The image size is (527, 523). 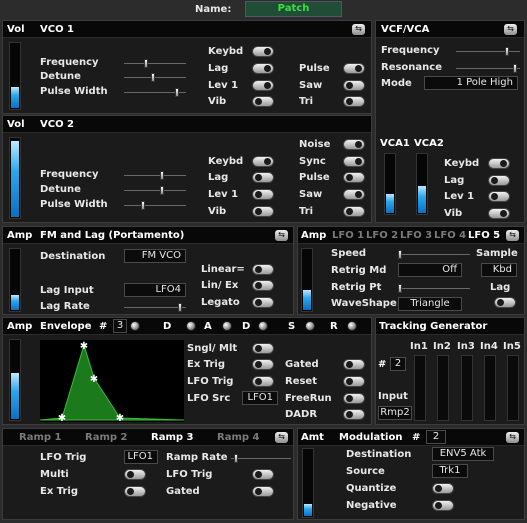 What do you see at coordinates (354, 398) in the screenshot?
I see `env-freerun-toggle` at bounding box center [354, 398].